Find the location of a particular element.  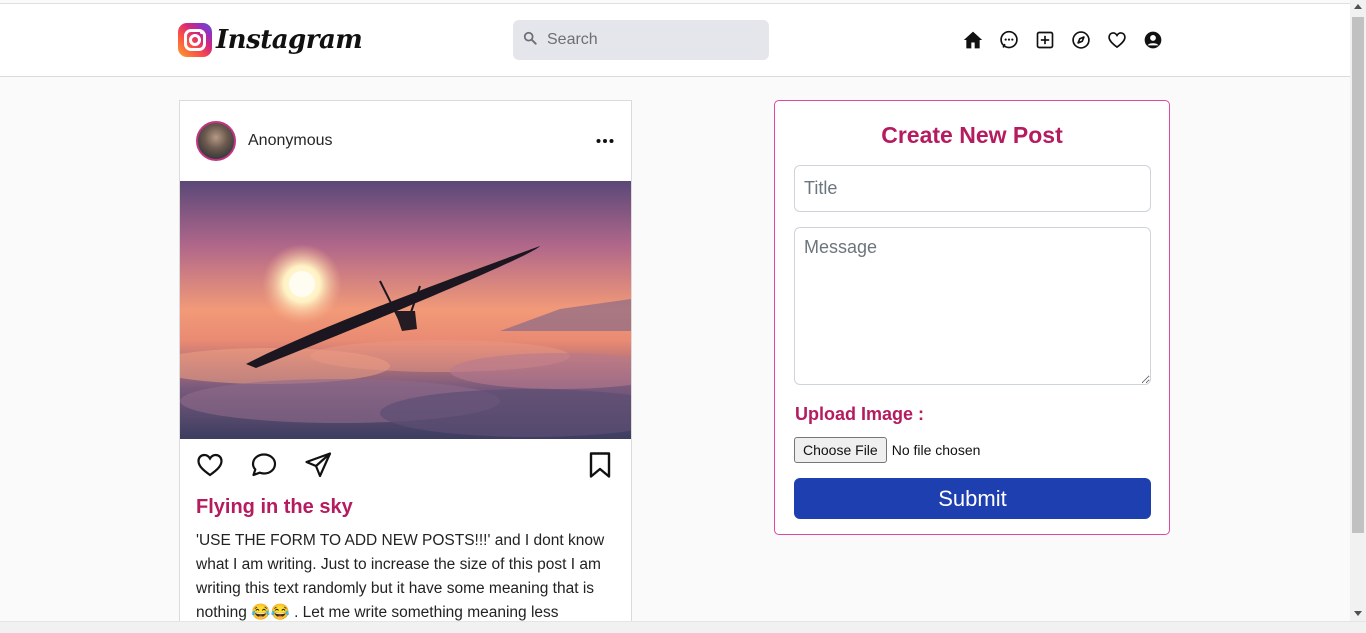

avatar is located at coordinates (216, 141).